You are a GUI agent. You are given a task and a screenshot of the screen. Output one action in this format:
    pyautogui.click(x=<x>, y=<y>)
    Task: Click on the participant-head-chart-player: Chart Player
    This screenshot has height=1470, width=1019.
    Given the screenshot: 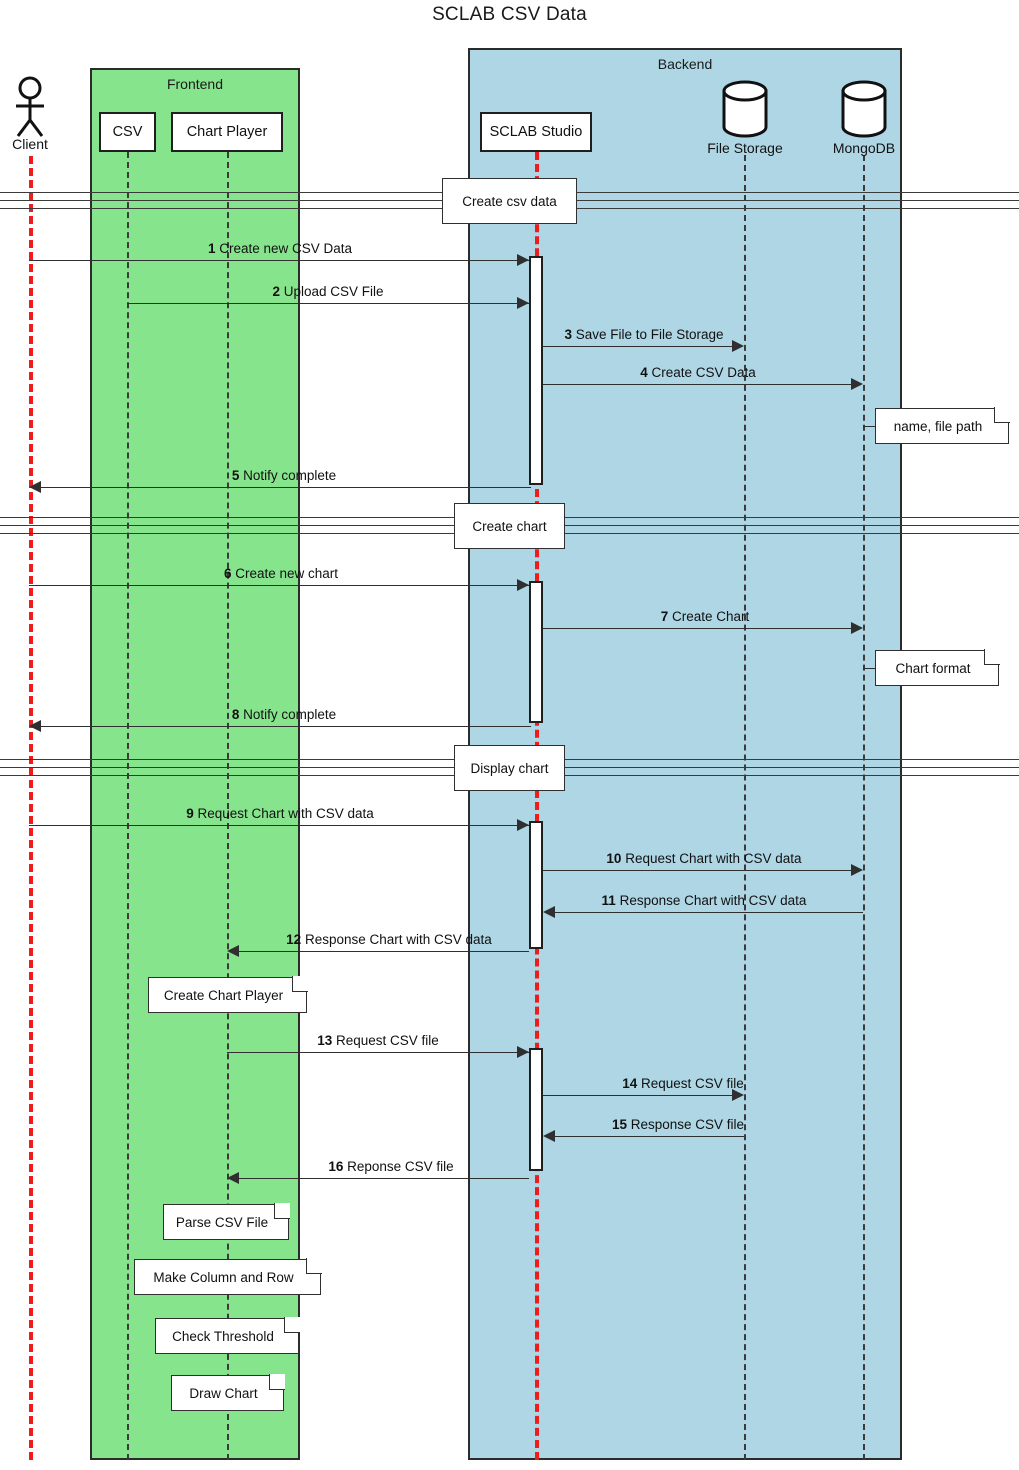 What is the action you would take?
    pyautogui.click(x=227, y=132)
    